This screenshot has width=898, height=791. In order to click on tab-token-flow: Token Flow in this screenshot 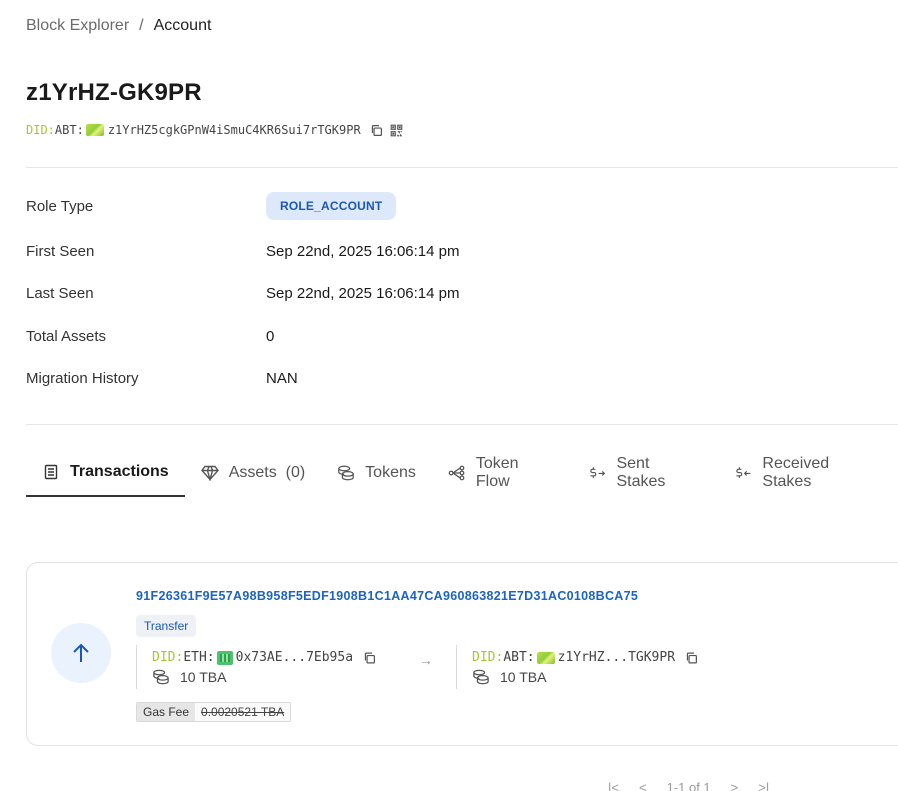, I will do `click(502, 473)`.